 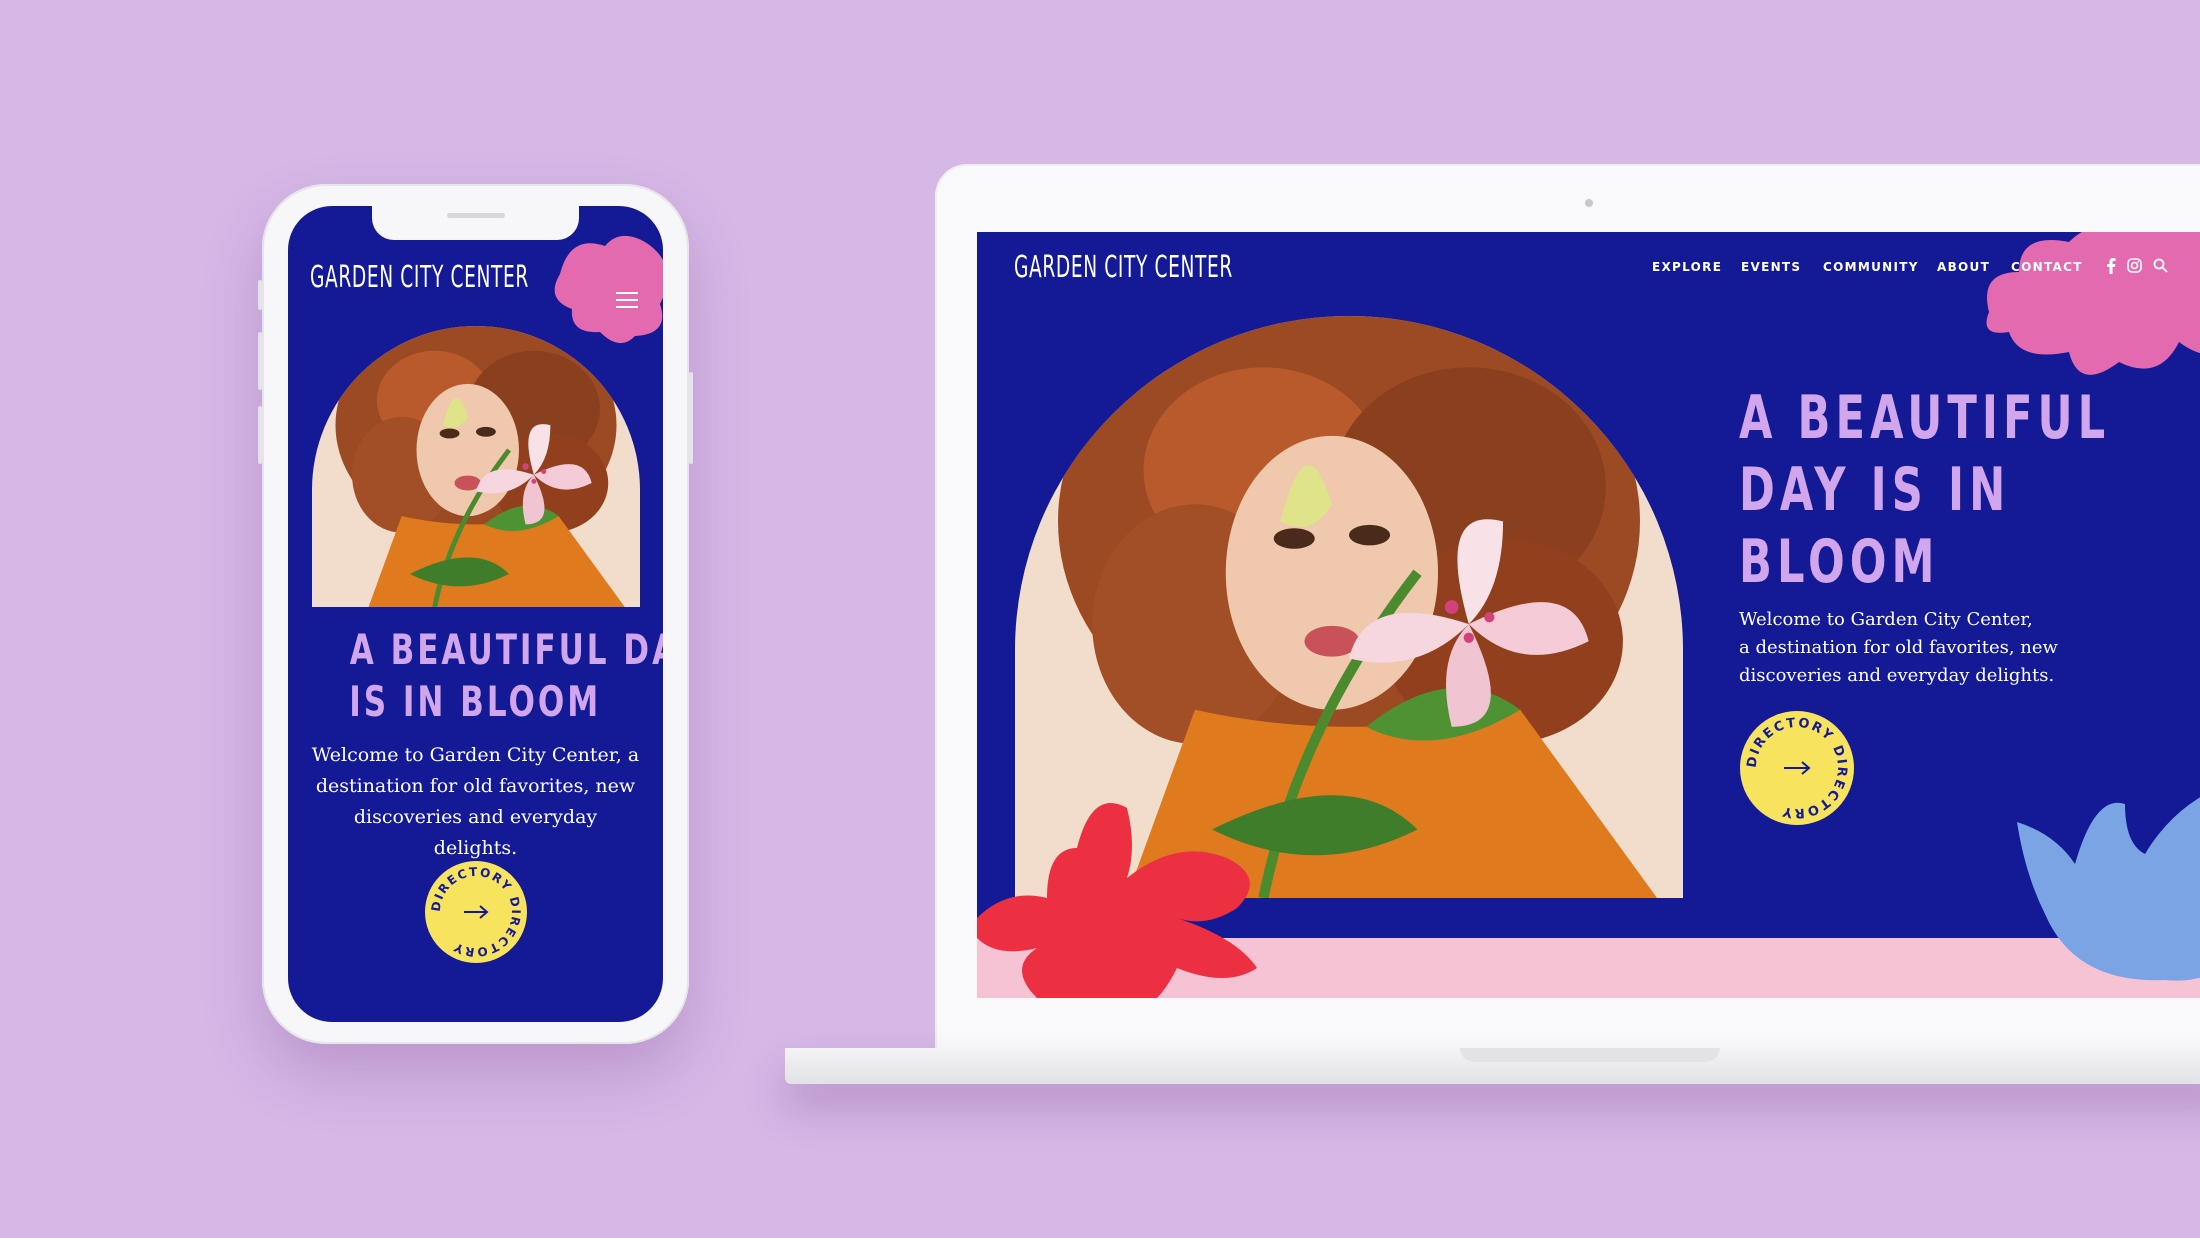 What do you see at coordinates (476, 912) in the screenshot?
I see `mobile-directory-badge: DIRECTORY DIRECTORY` at bounding box center [476, 912].